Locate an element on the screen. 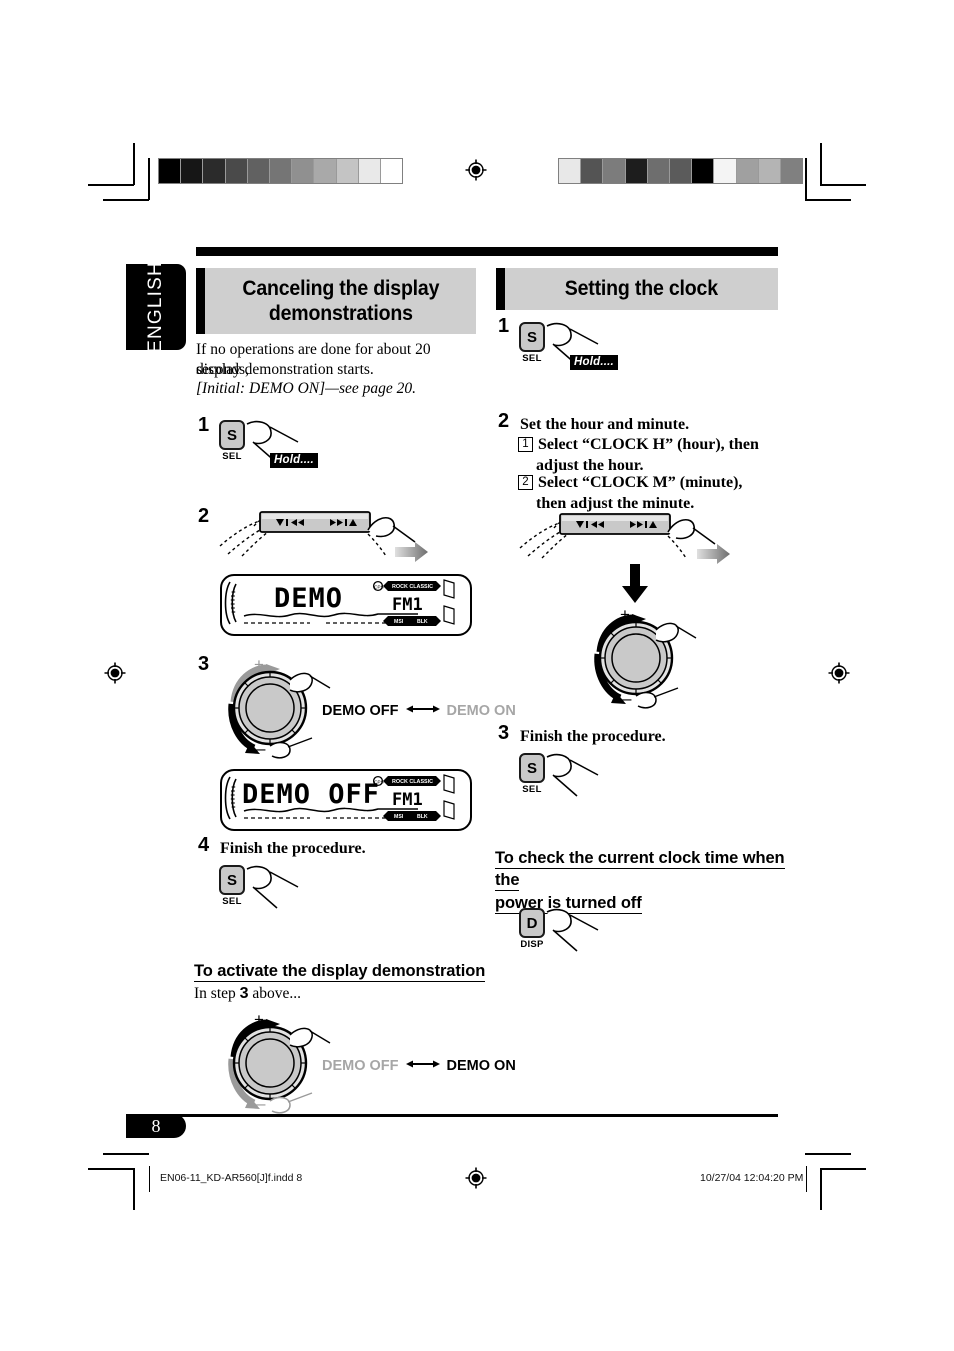 The image size is (954, 1351). svg-text: DEMO is located at coordinates (308, 598).